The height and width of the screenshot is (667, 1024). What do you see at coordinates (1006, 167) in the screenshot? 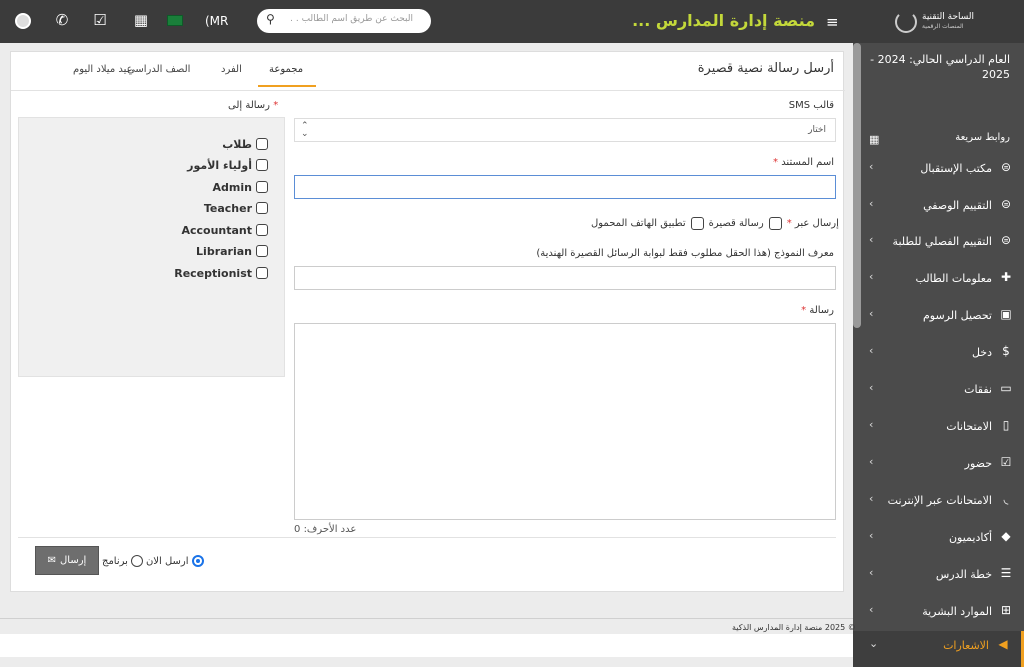
I see `reception-icon: ⊜` at bounding box center [1006, 167].